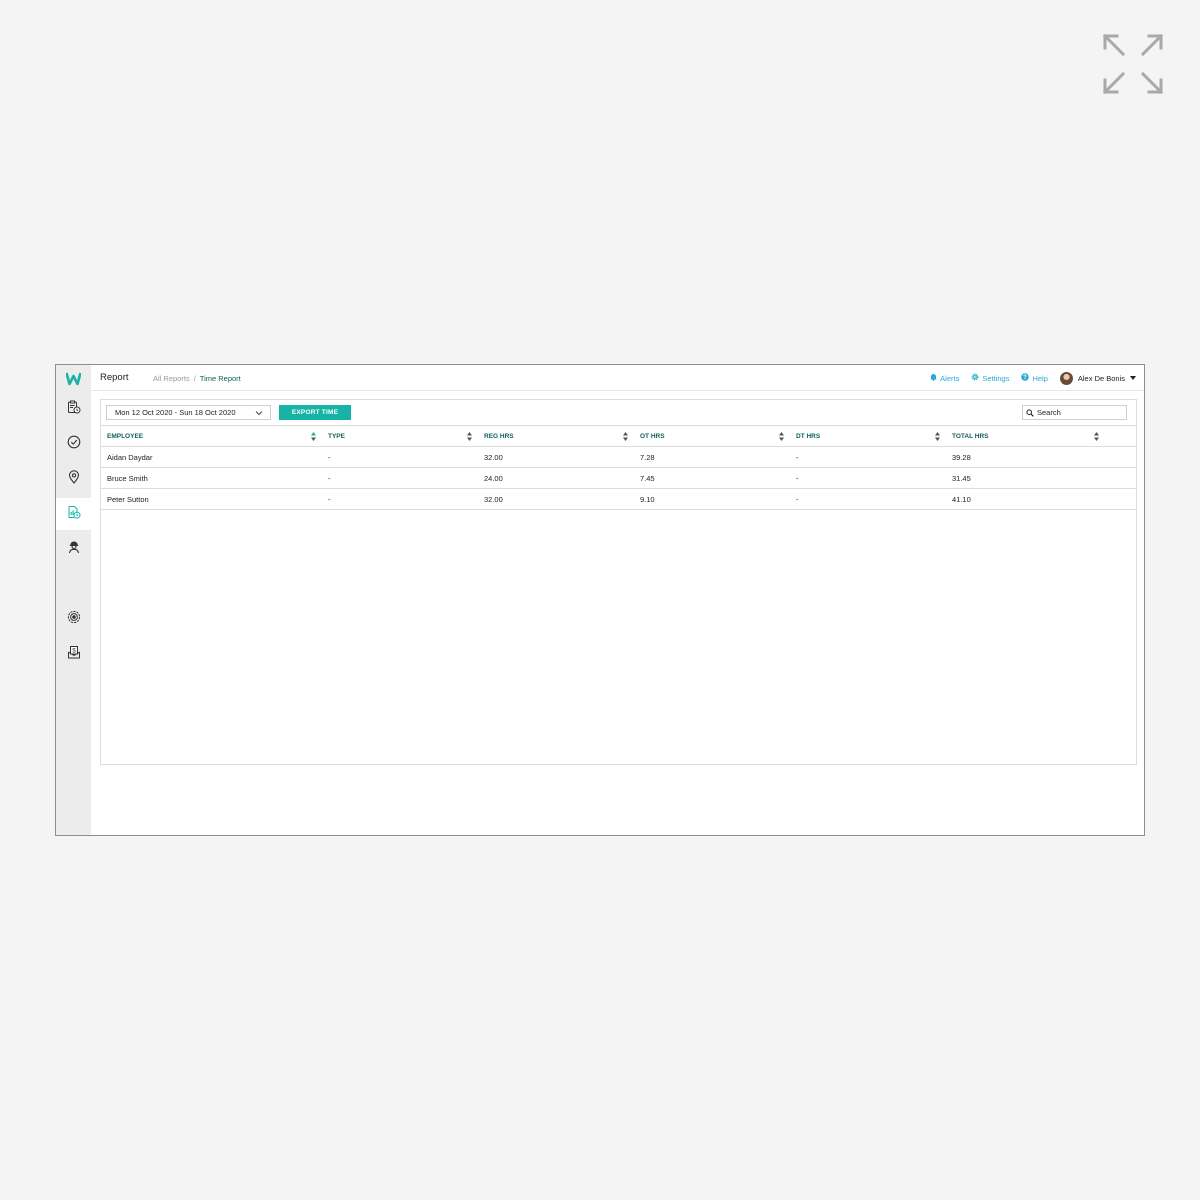 The height and width of the screenshot is (1200, 1200). What do you see at coordinates (950, 378) in the screenshot?
I see `alerts-label: Alerts` at bounding box center [950, 378].